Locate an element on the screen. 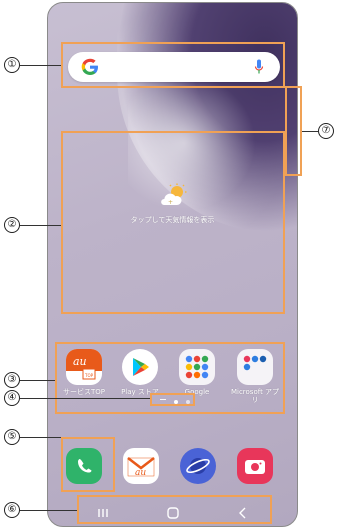 The height and width of the screenshot is (527, 340). callout-number-7: ⑦ is located at coordinates (326, 131).